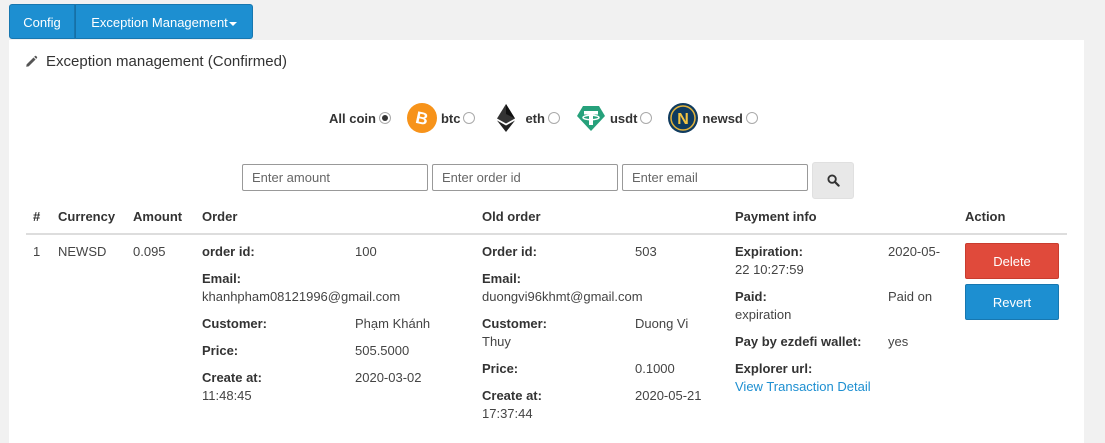 This screenshot has height=443, width=1105. Describe the element at coordinates (421, 118) in the screenshot. I see `bitcoin-icon: B` at that location.